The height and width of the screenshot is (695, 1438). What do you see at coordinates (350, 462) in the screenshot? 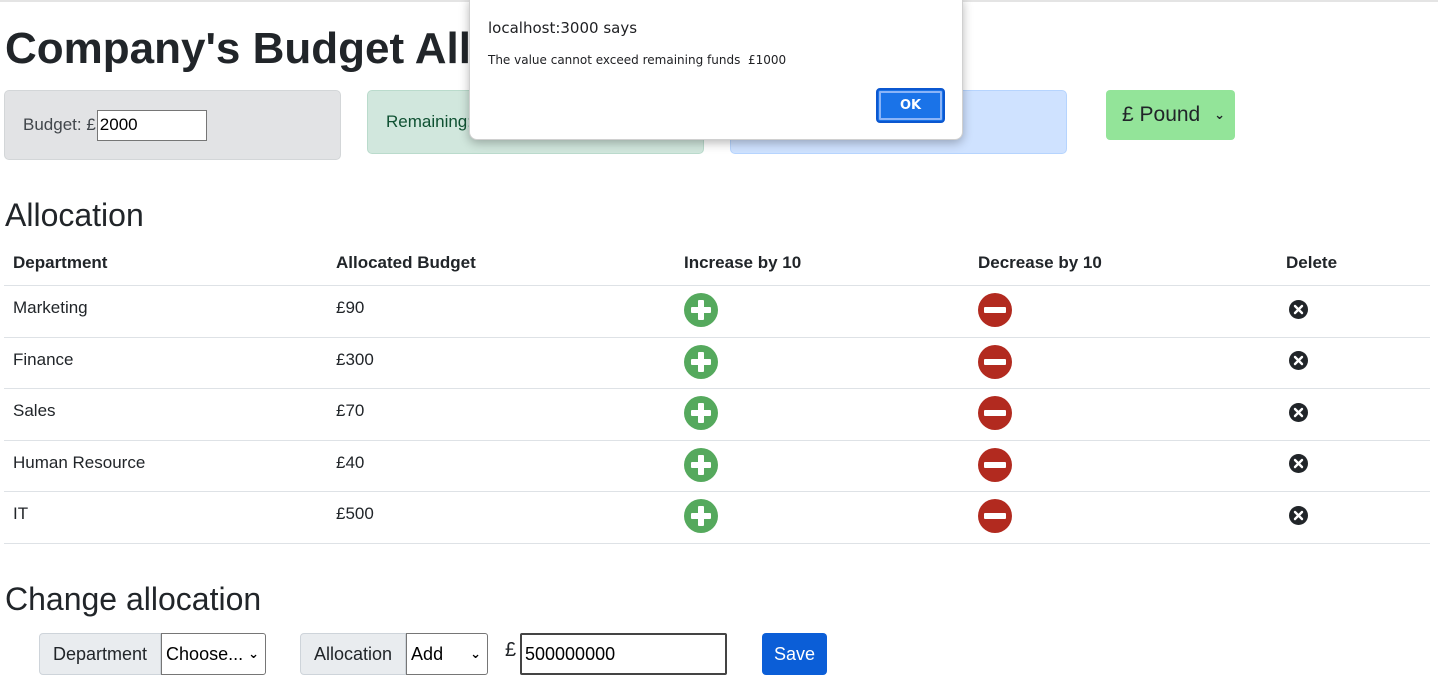
I see `allocated-budget-cell: £40` at bounding box center [350, 462].